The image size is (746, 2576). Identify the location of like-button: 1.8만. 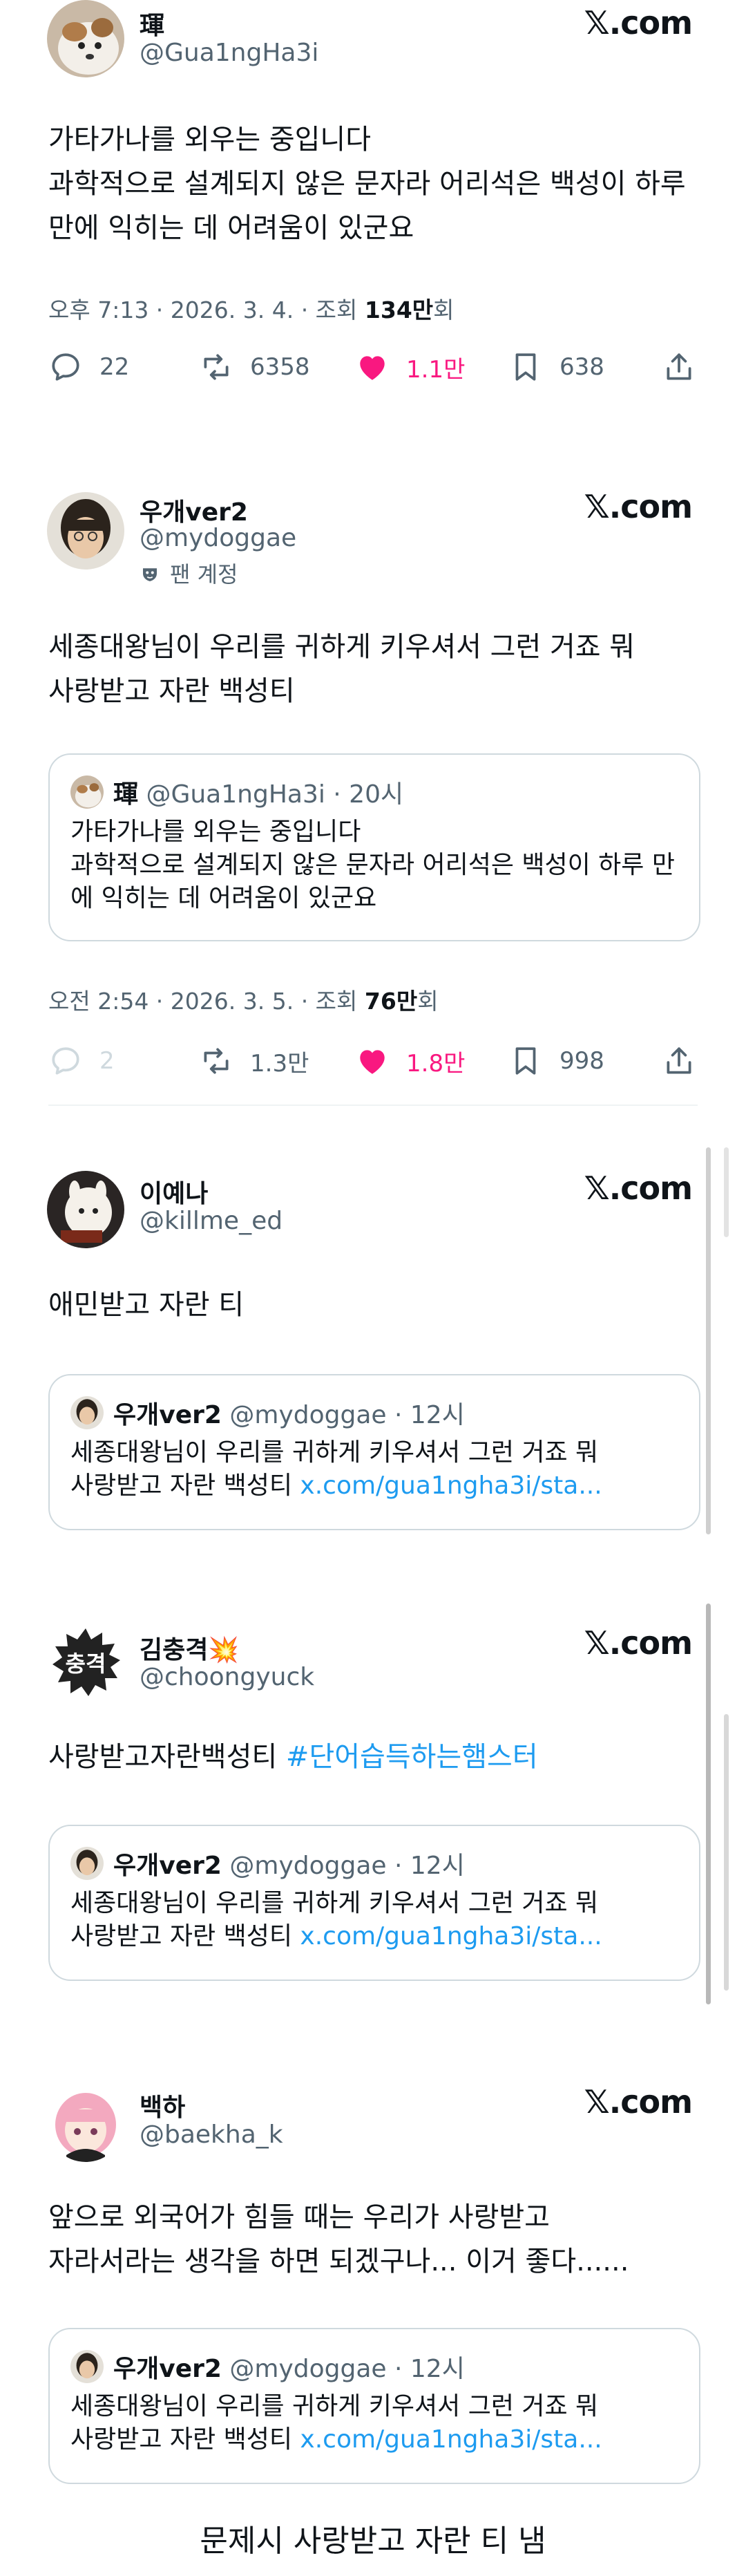
(410, 1061).